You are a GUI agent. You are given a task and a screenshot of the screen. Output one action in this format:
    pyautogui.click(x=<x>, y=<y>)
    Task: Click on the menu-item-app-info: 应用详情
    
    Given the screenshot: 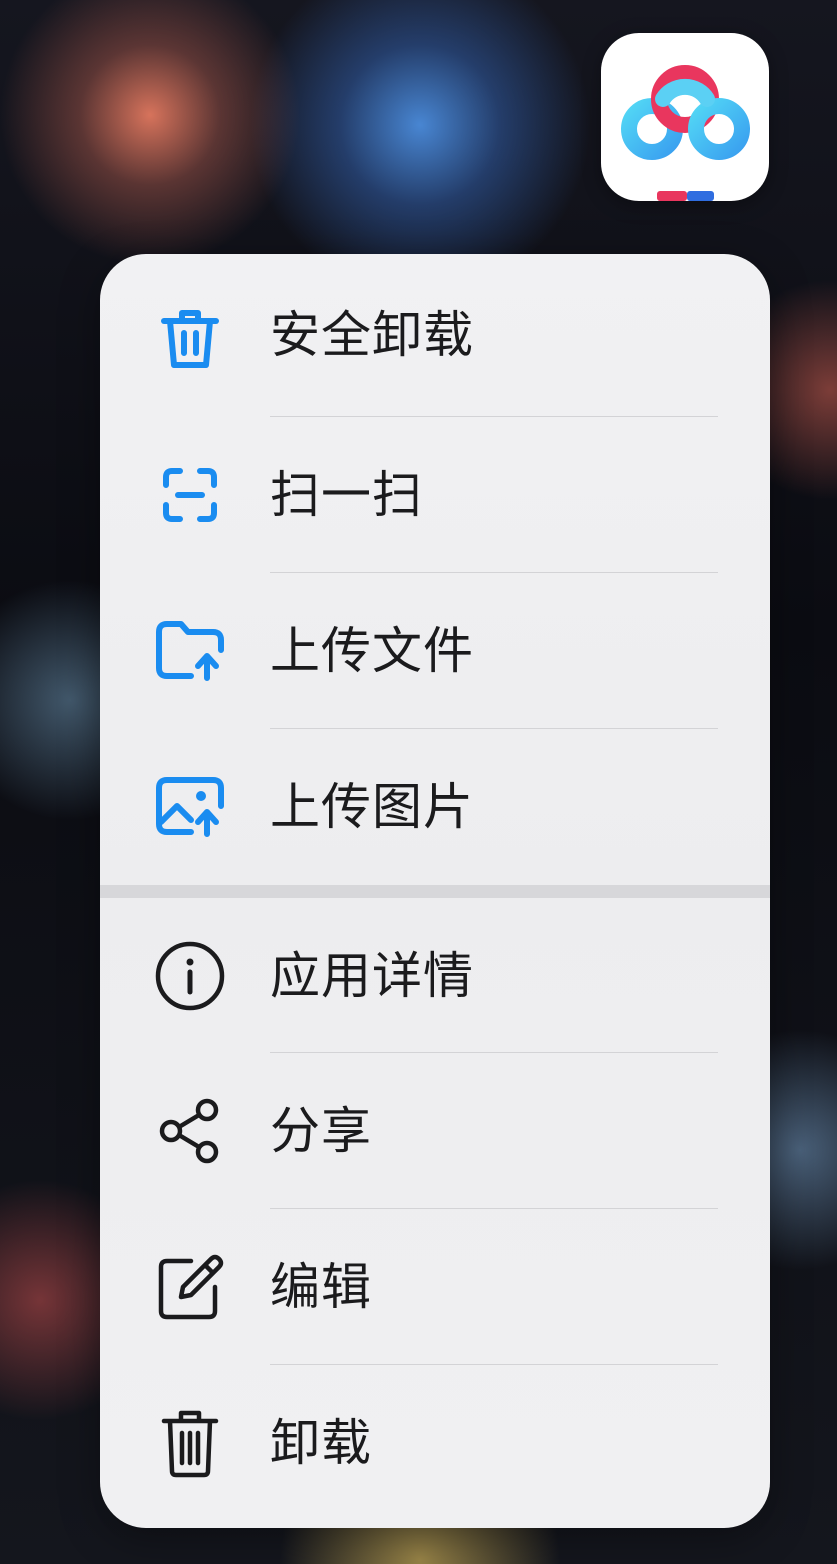 What is the action you would take?
    pyautogui.click(x=435, y=975)
    